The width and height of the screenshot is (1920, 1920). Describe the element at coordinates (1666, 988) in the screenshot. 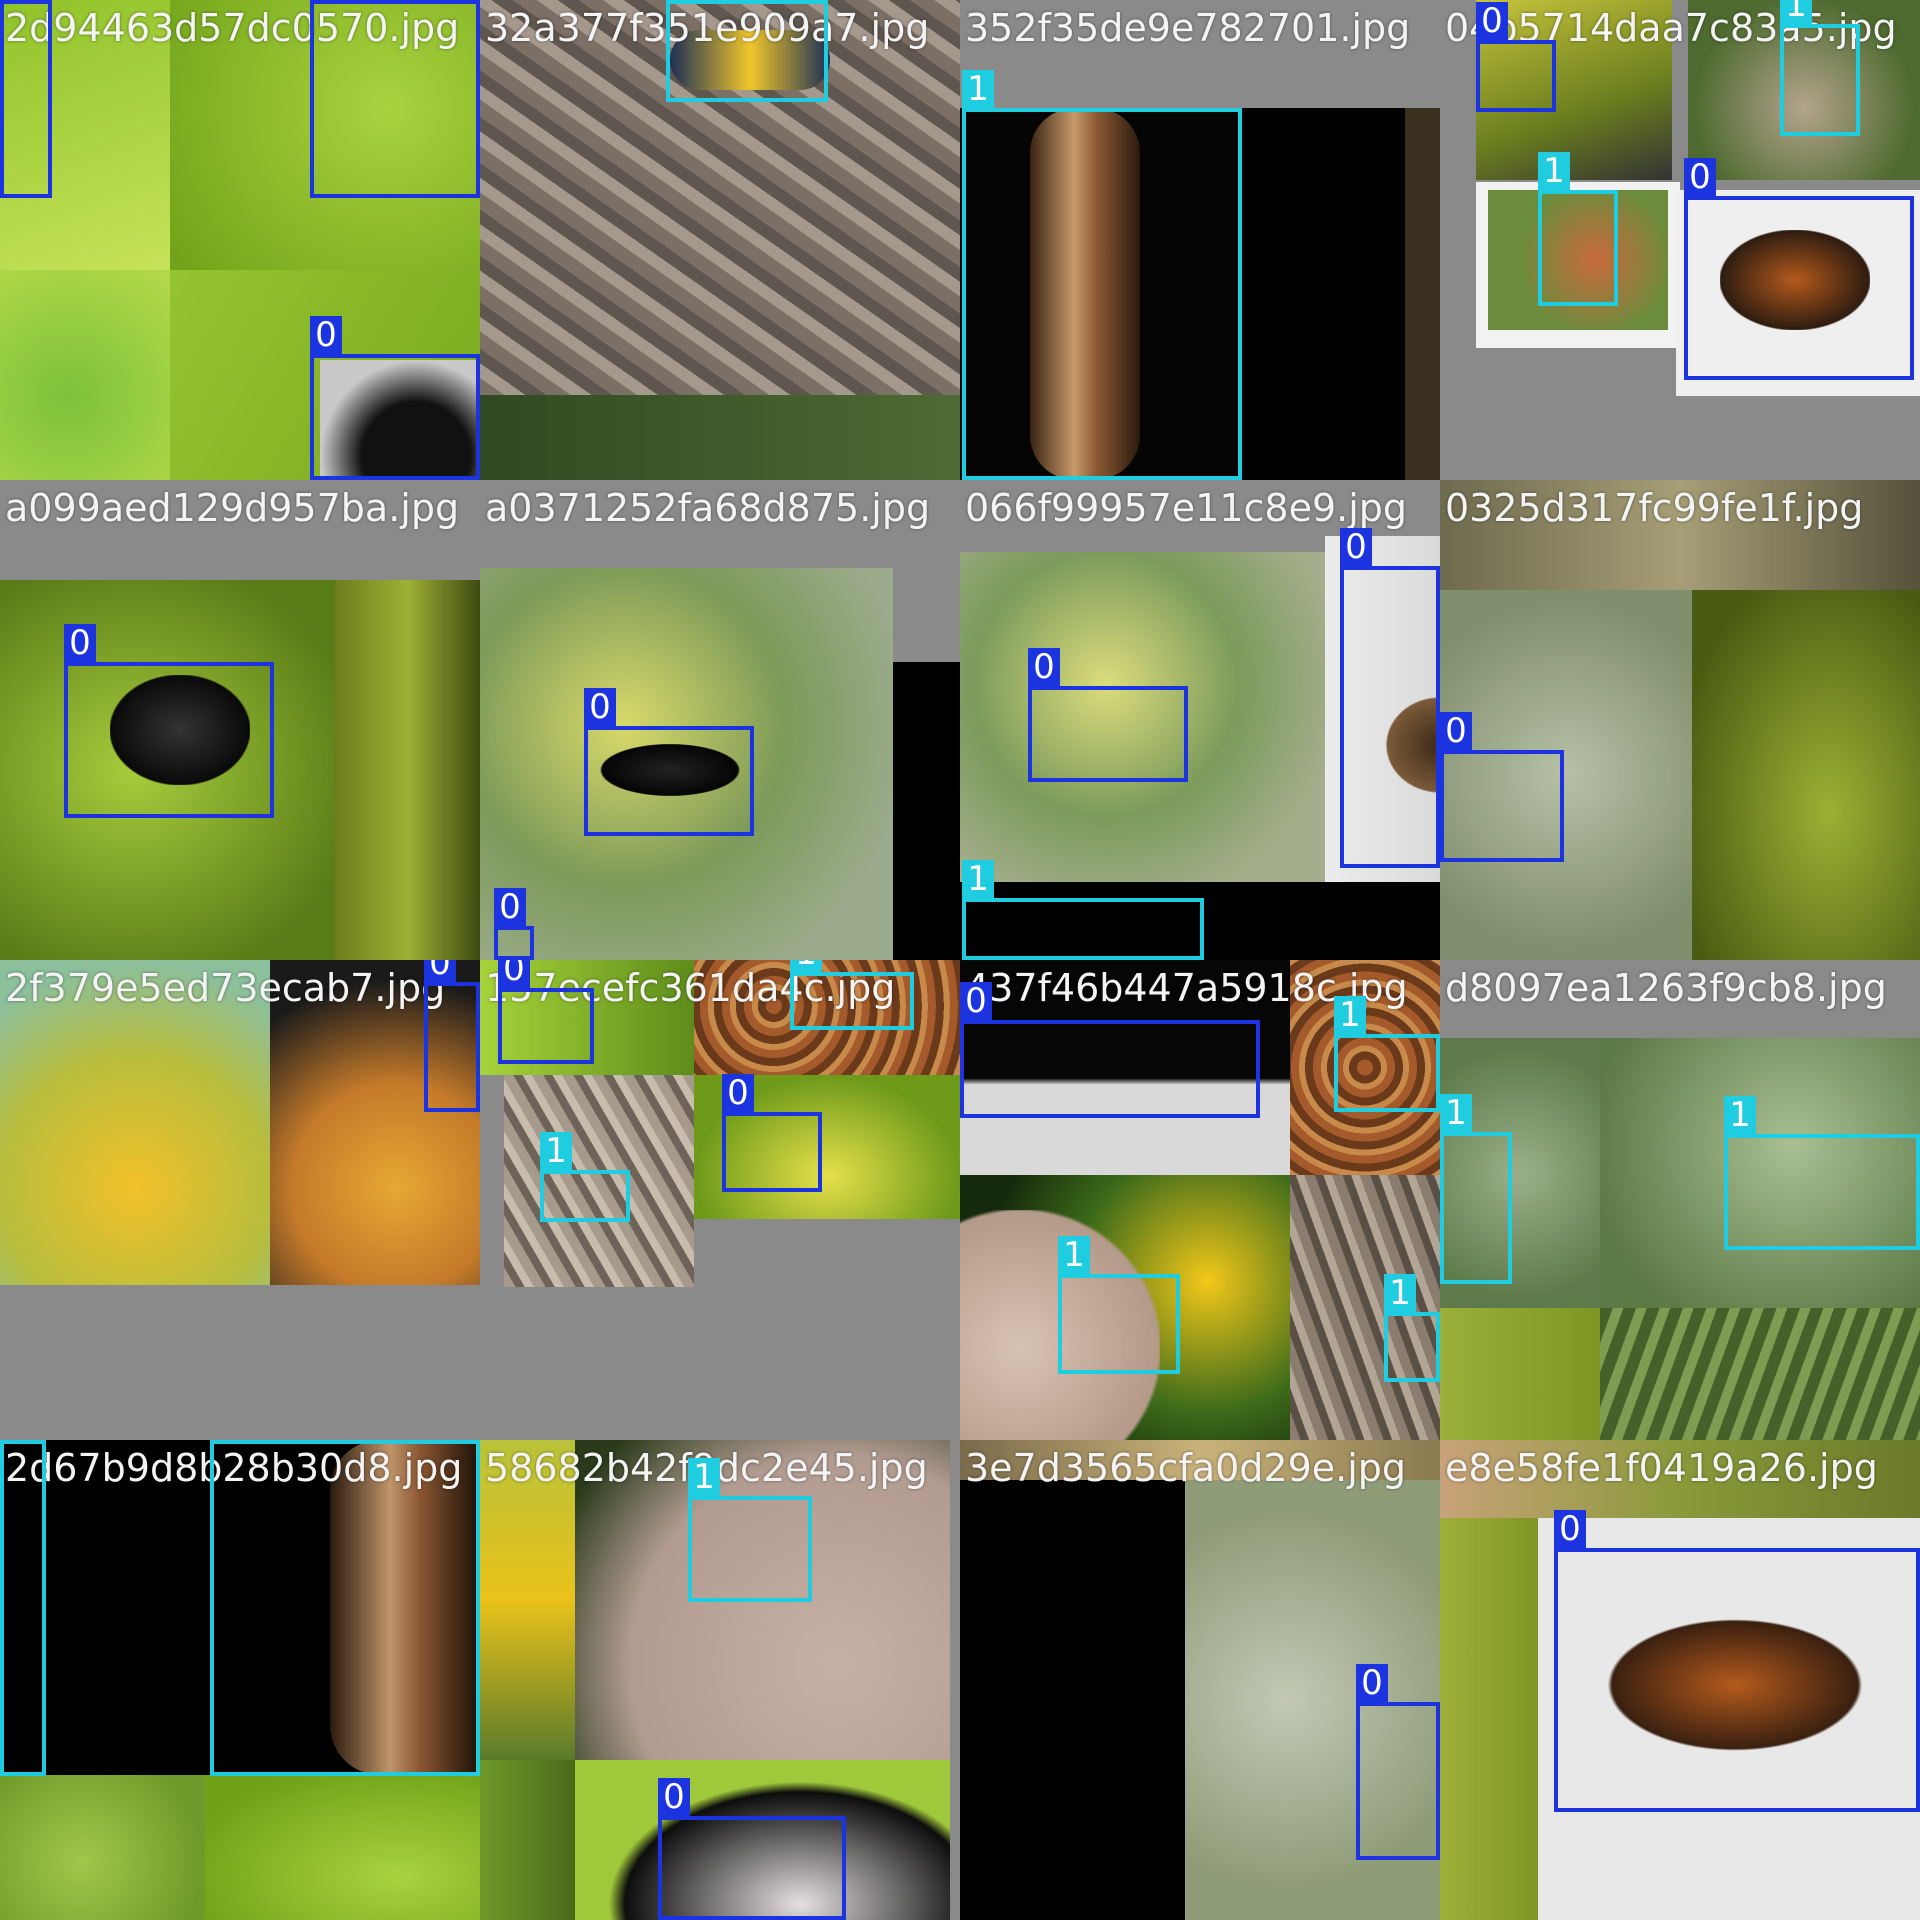

I see `tile-filename: d8097ea1263f9cb8.jpg` at that location.